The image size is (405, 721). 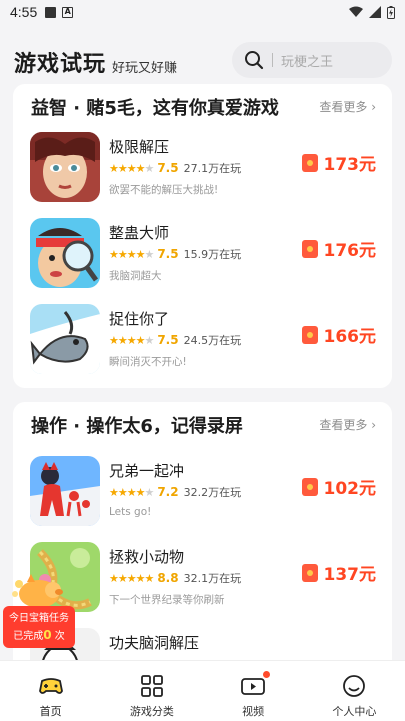 I want to click on game-description: 我脑洞超大, so click(x=135, y=276).